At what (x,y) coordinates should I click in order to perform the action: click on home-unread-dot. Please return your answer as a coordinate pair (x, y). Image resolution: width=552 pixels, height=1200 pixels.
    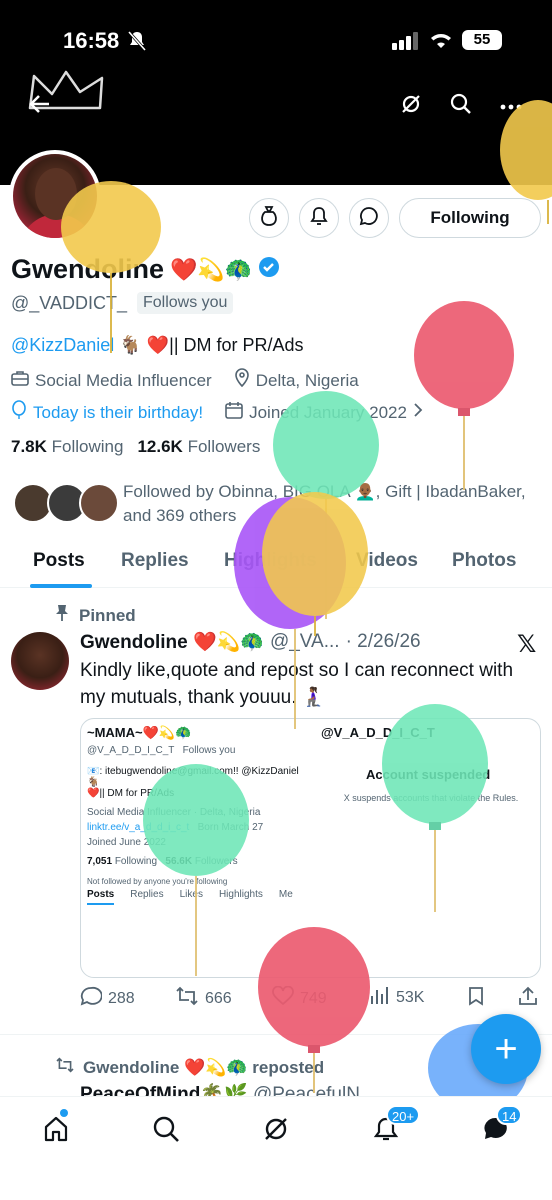
    Looking at the image, I should click on (64, 1113).